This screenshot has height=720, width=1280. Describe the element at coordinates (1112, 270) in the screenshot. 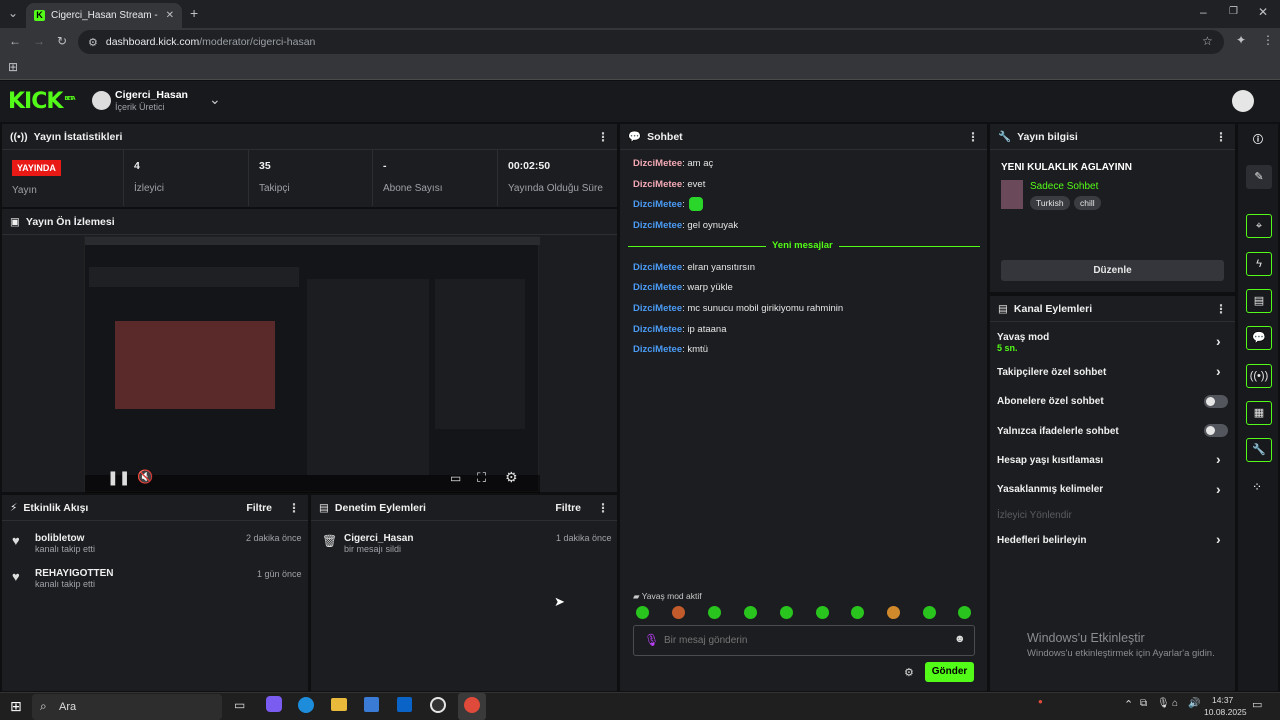

I see `edit-stream-button: Düzenle` at that location.